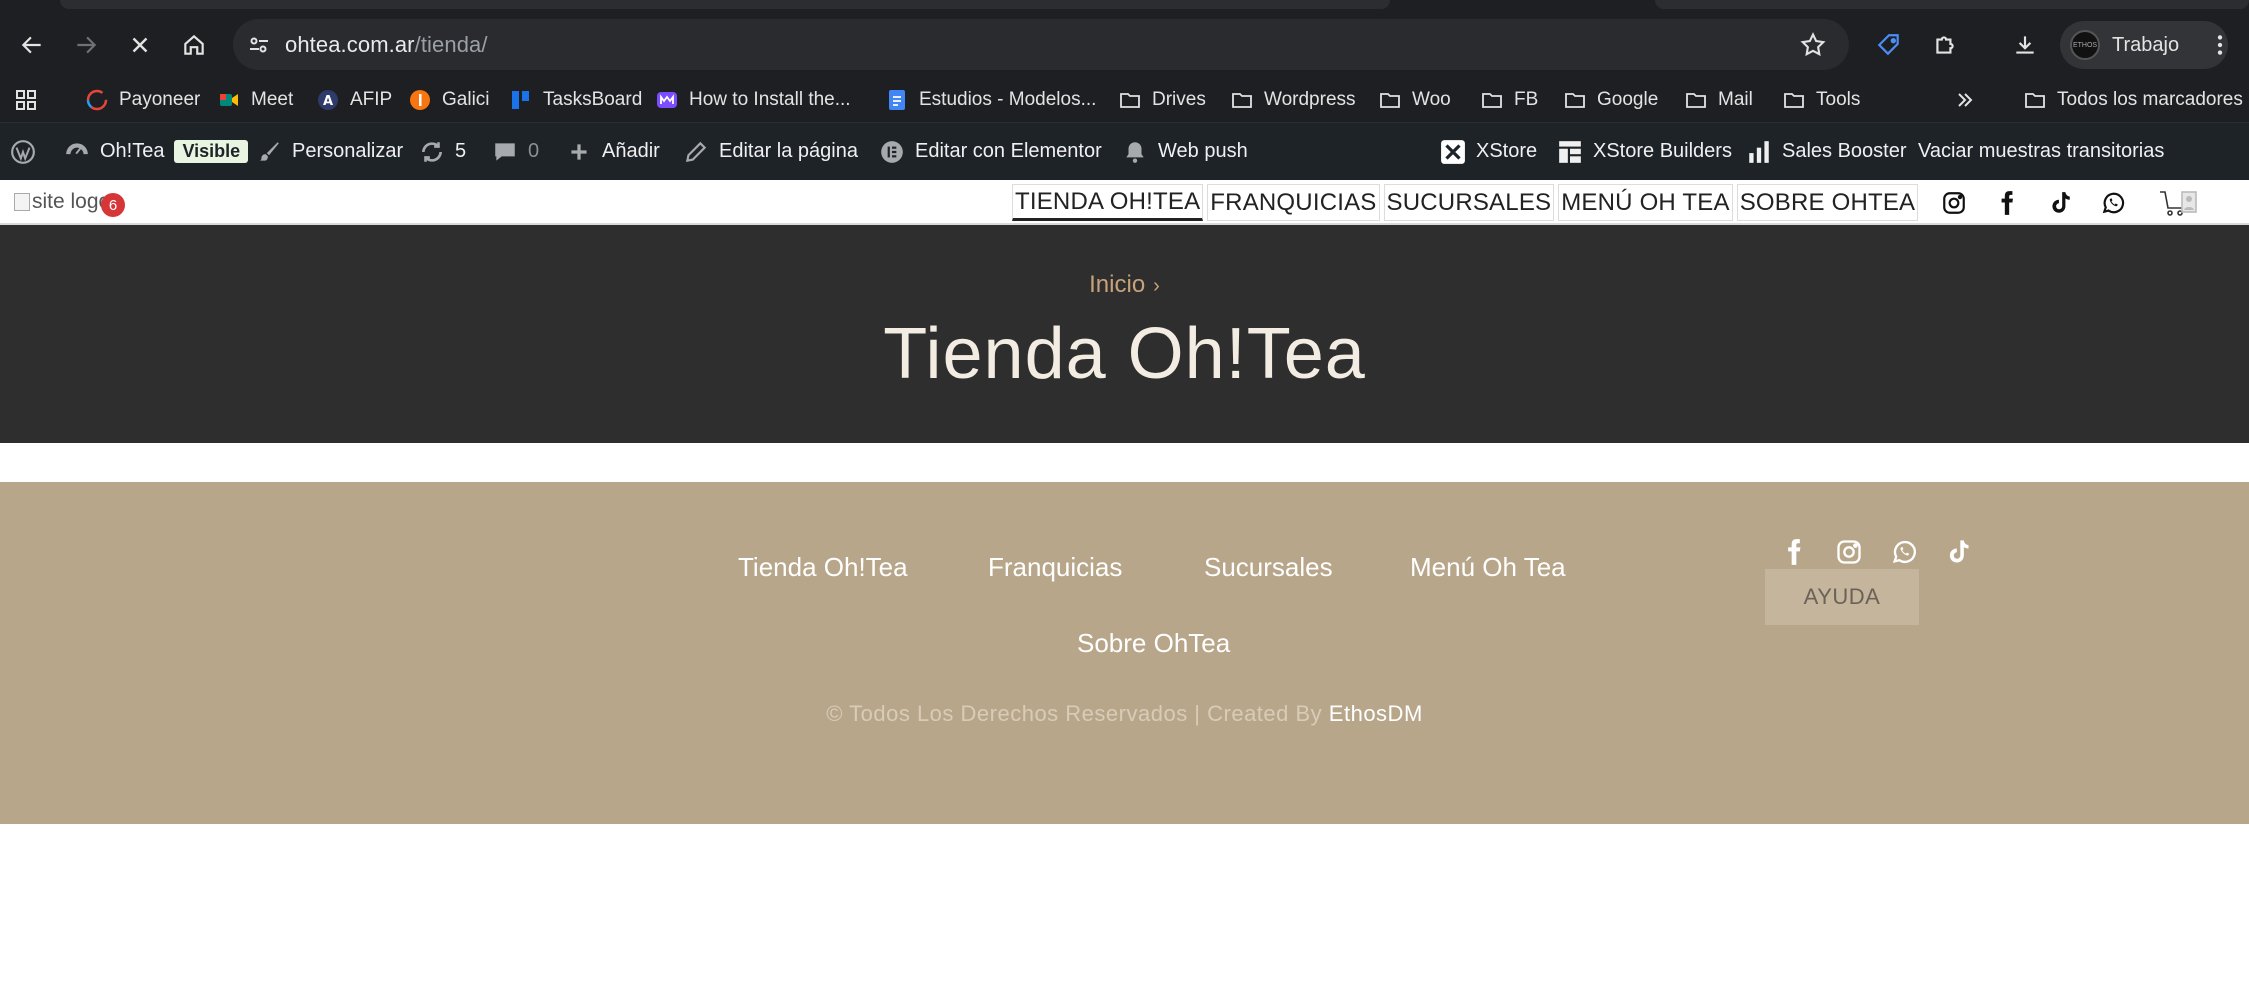  I want to click on adminbar-clear-transients: Vaciar muestras transitorias, so click(2041, 151).